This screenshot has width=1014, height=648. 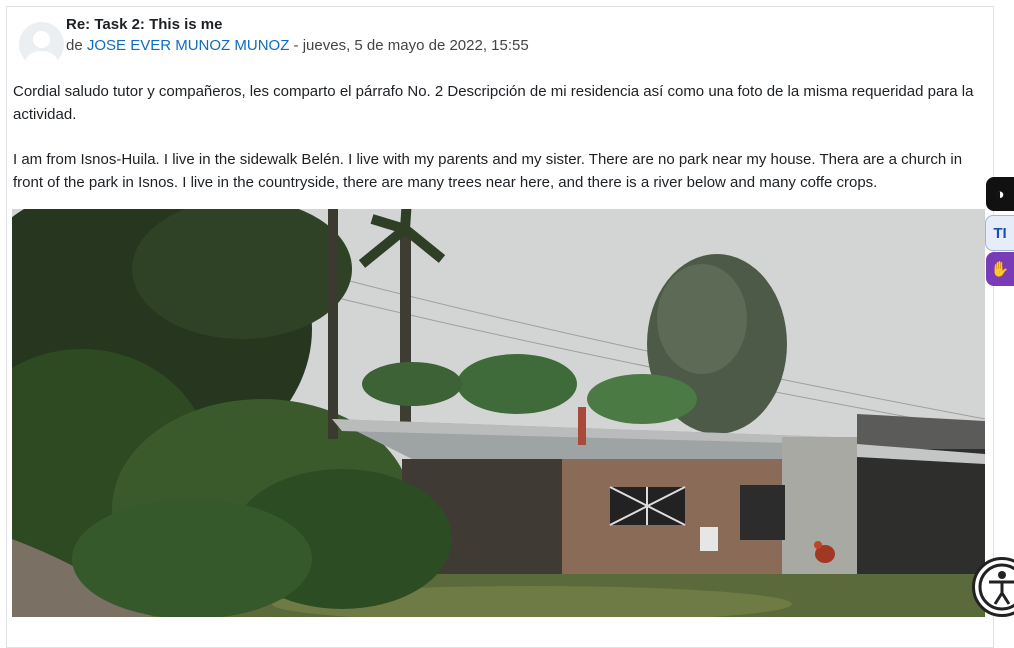 What do you see at coordinates (76, 45) in the screenshot?
I see `by-prefix: de` at bounding box center [76, 45].